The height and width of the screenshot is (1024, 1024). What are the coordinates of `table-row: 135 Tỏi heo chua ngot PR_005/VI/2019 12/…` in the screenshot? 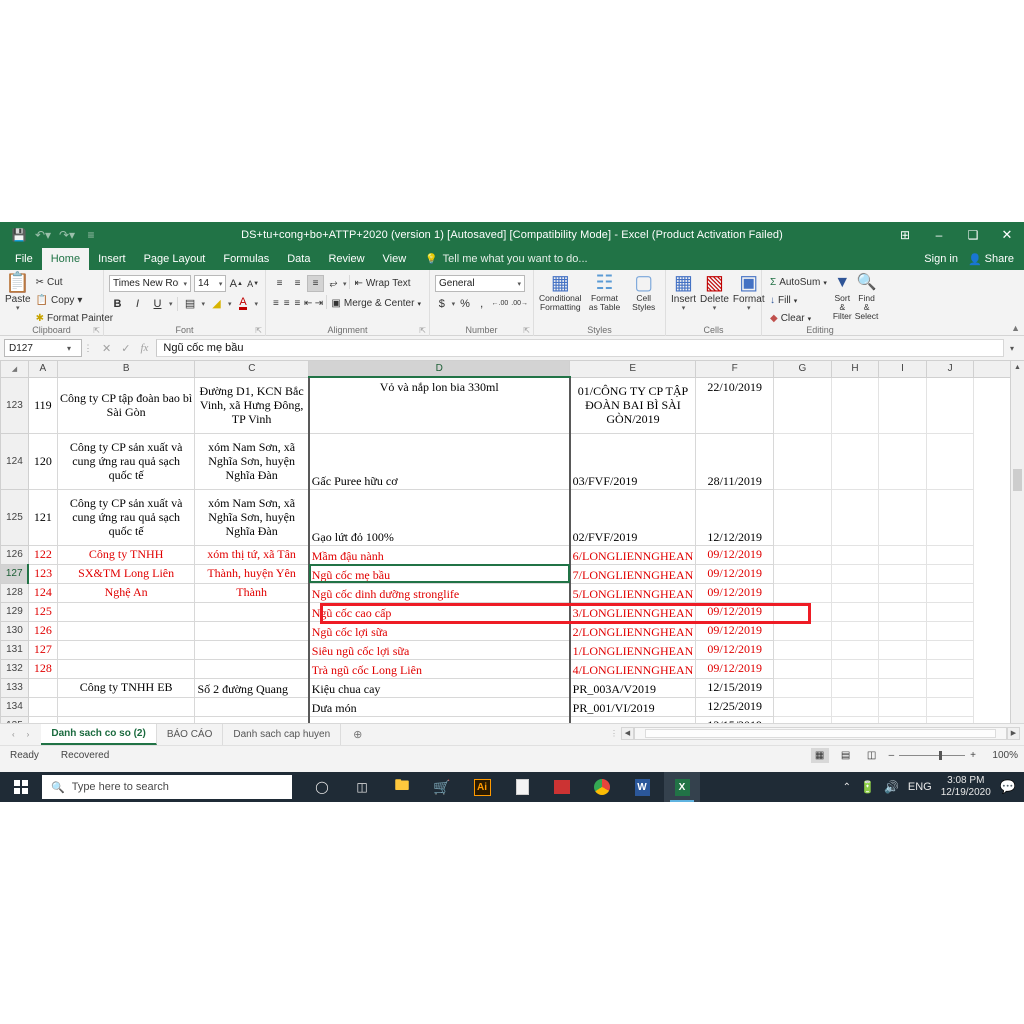 It's located at (512, 719).